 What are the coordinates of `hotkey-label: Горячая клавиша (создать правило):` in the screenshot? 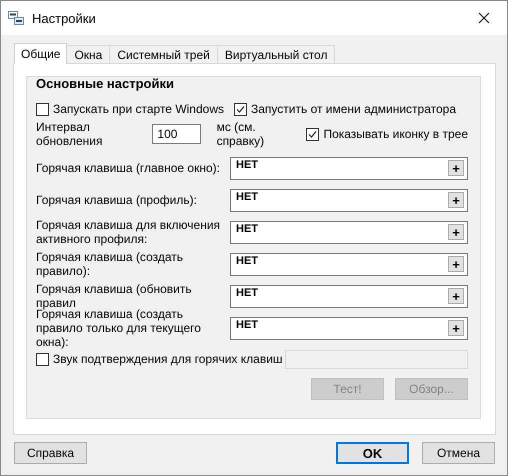 It's located at (110, 264).